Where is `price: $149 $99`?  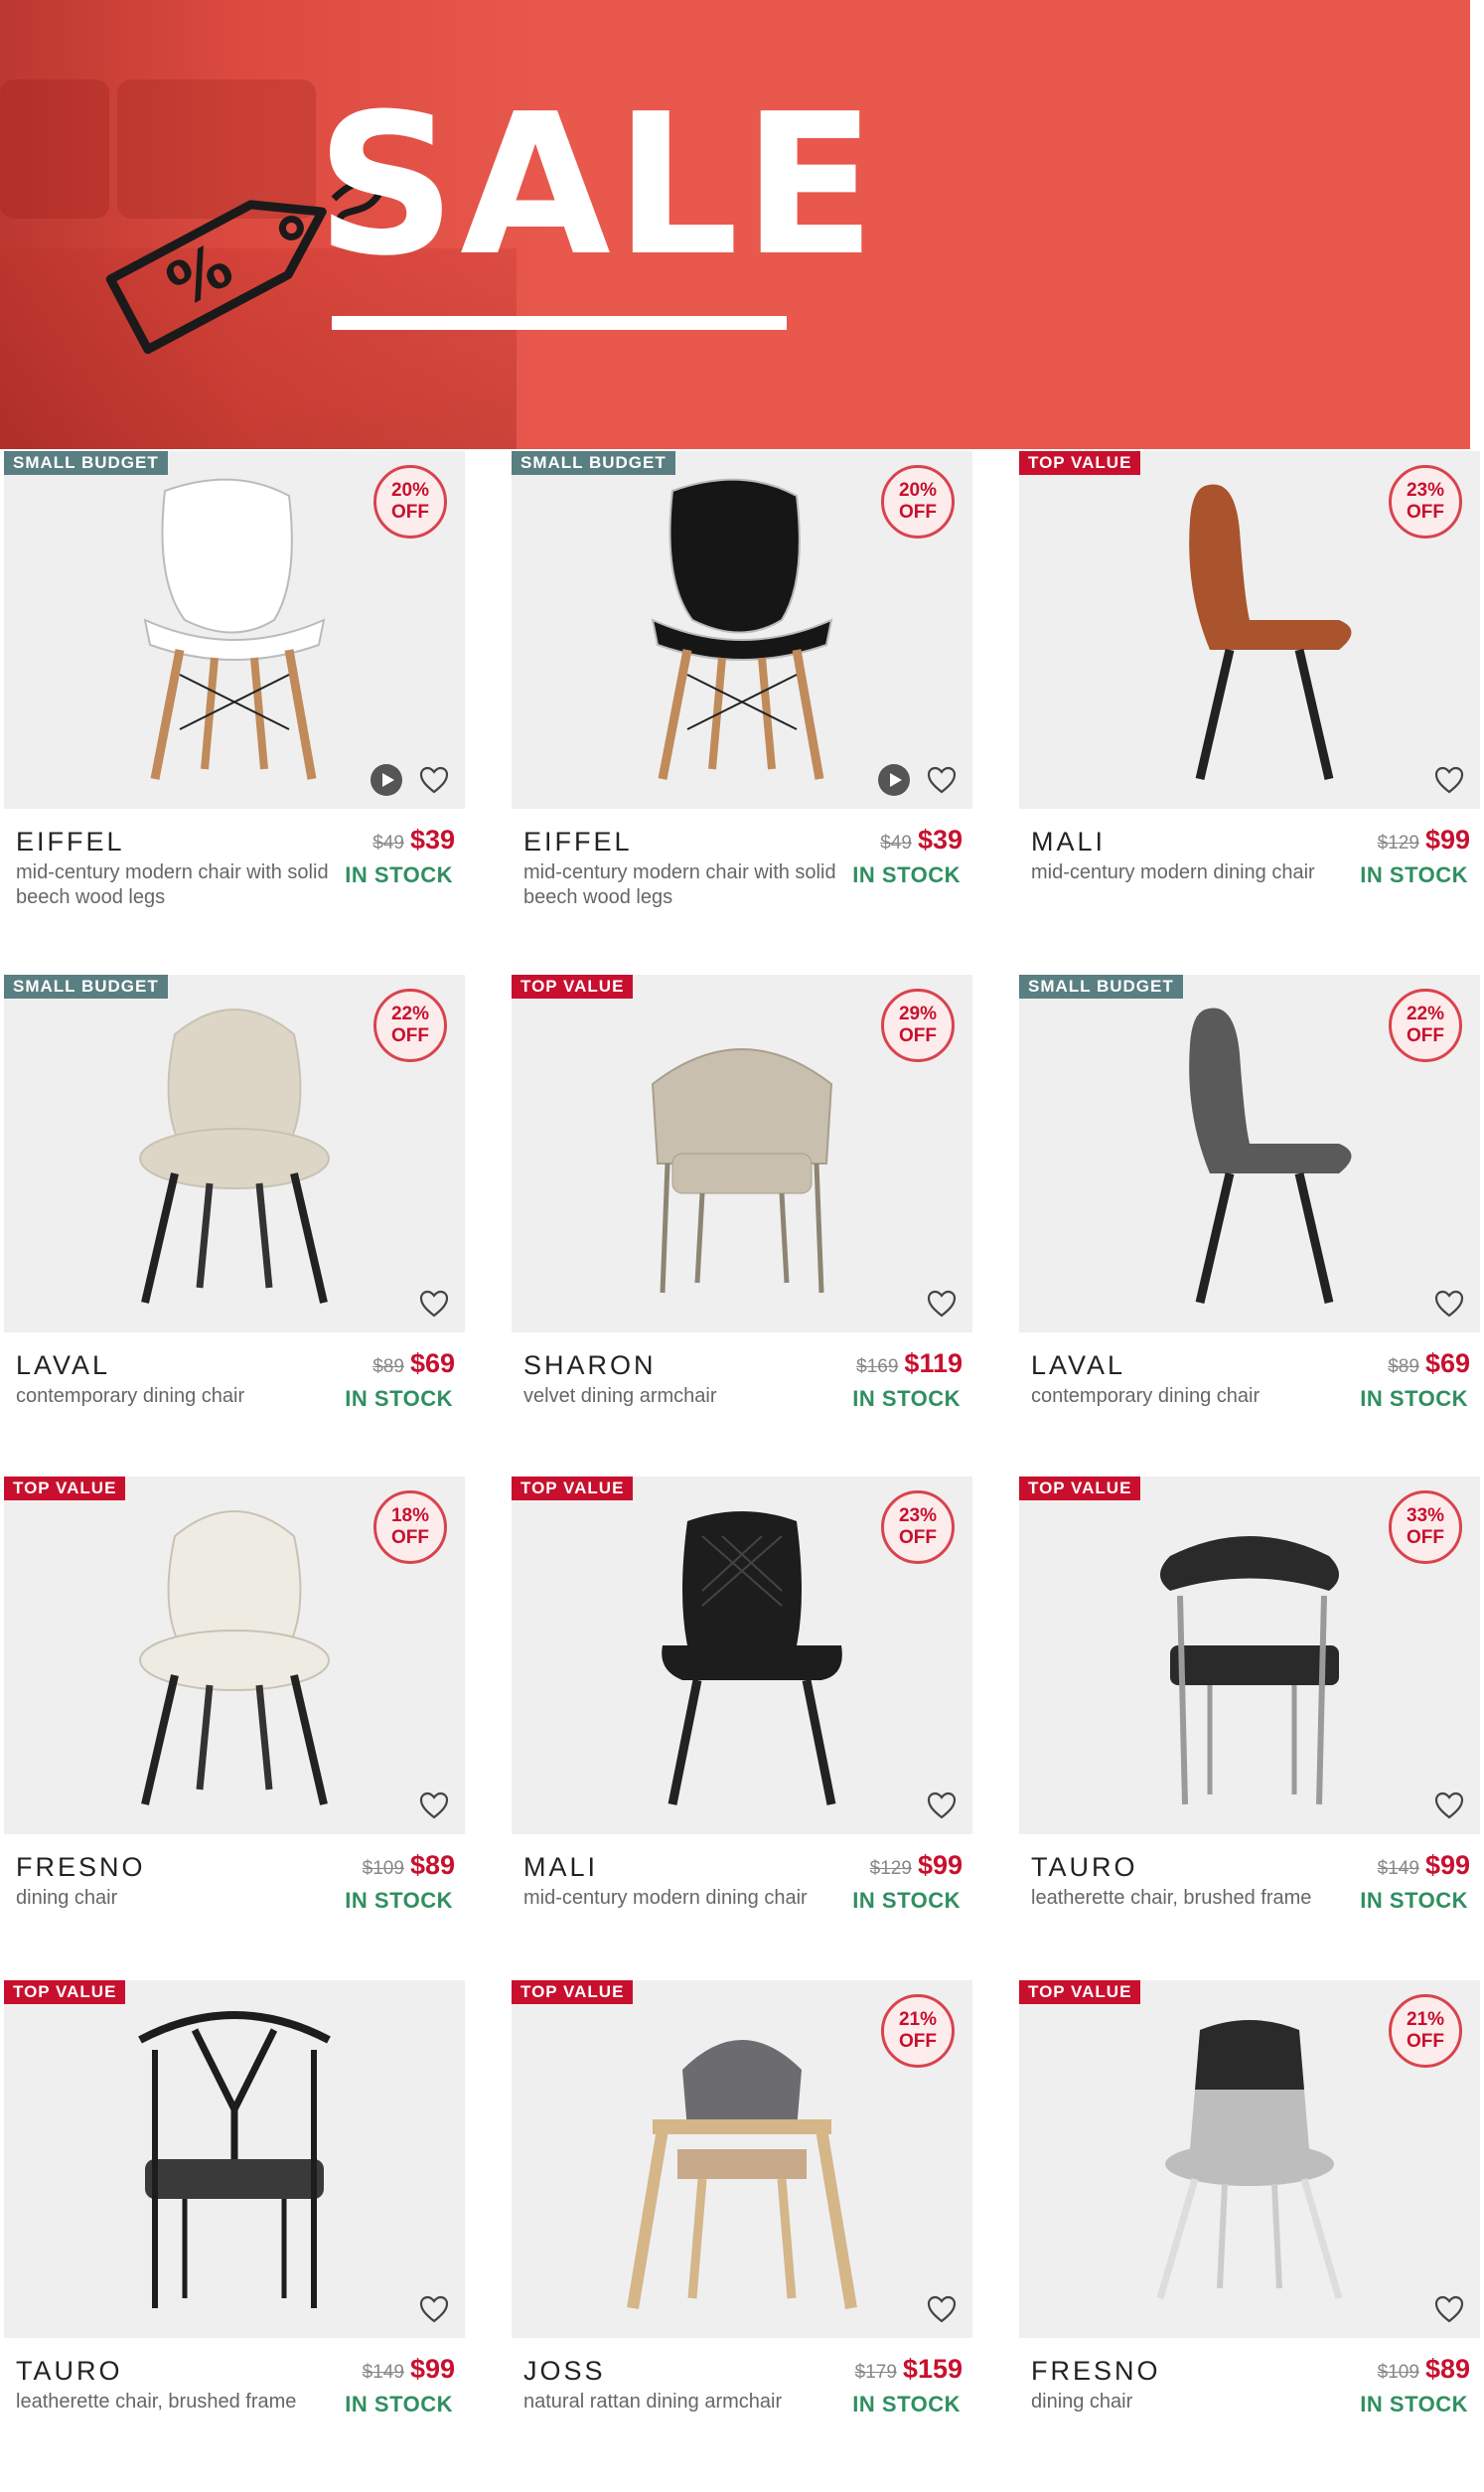 price: $149 $99 is located at coordinates (1424, 1865).